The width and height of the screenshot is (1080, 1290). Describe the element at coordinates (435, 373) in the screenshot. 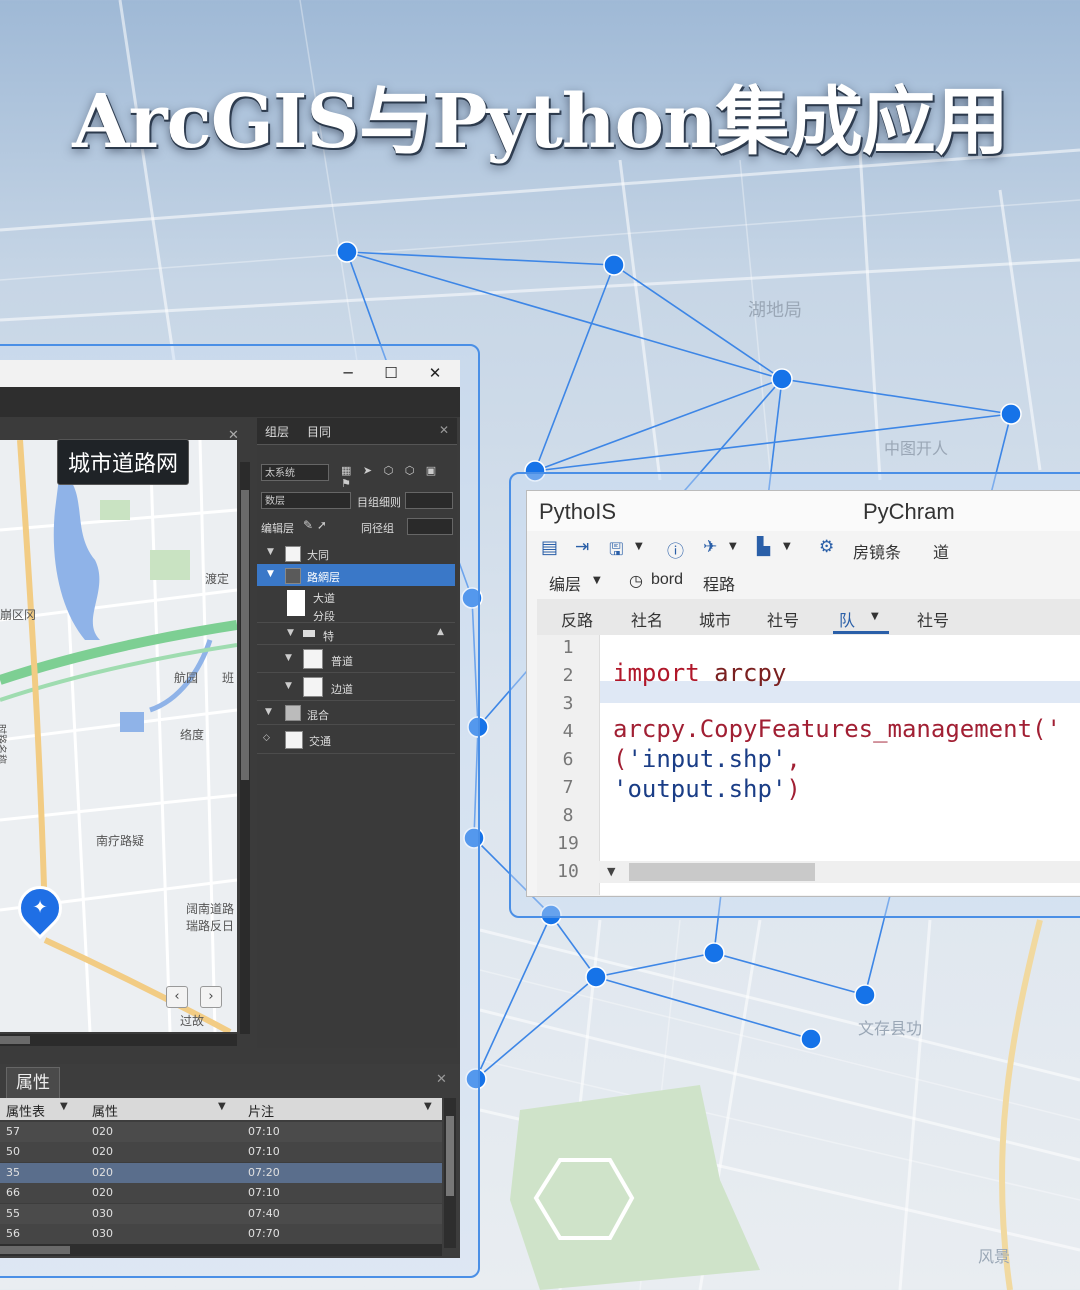

I see `close-button: ✕` at that location.